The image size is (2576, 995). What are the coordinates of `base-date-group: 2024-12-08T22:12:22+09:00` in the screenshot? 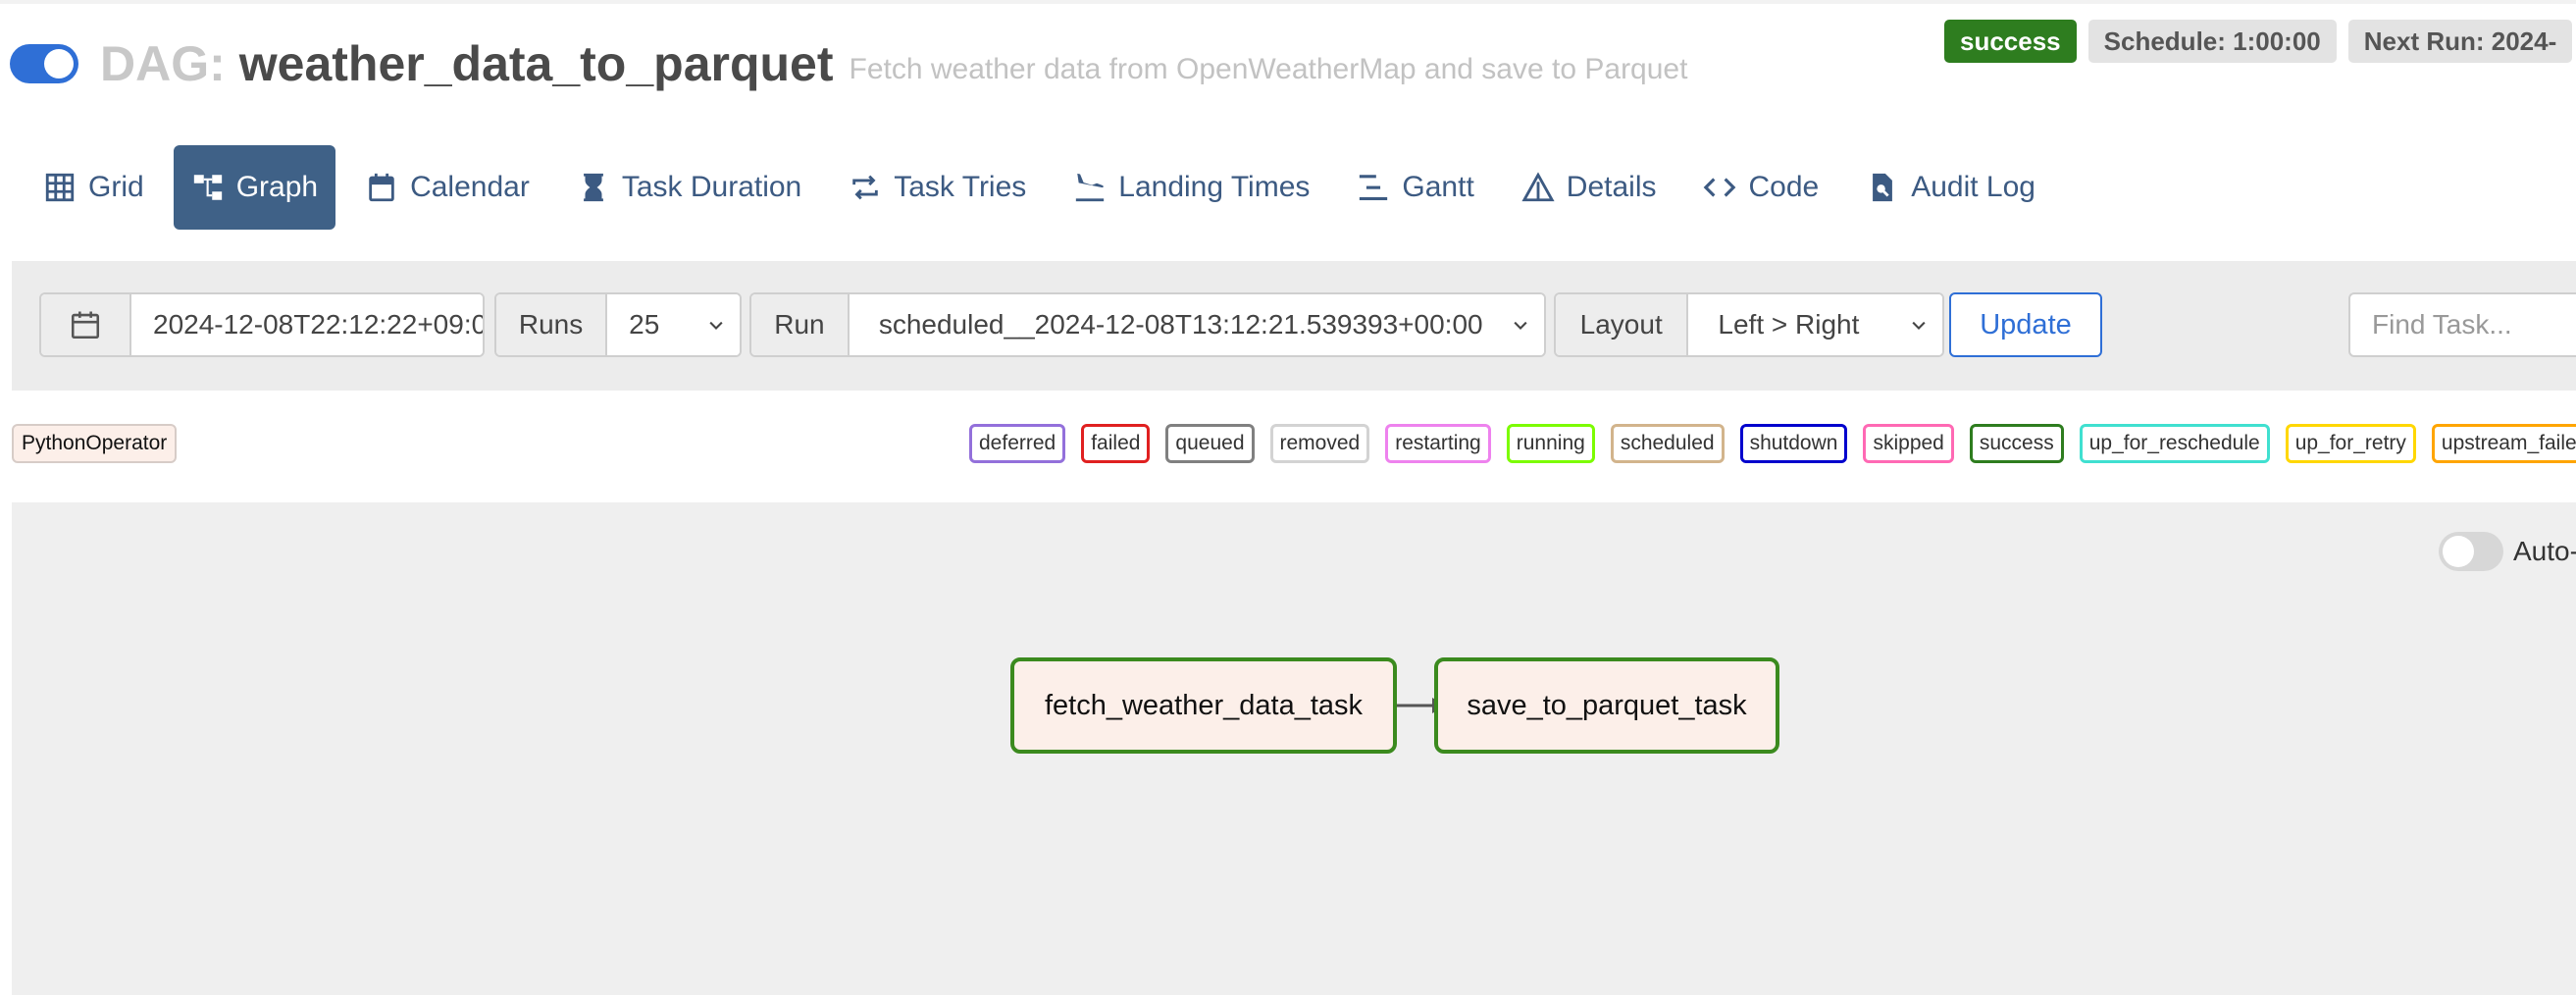 It's located at (262, 325).